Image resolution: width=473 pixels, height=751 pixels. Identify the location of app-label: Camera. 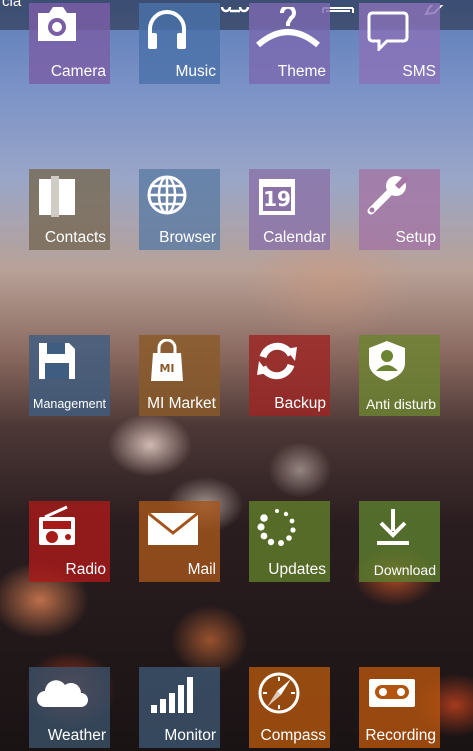
(78, 71).